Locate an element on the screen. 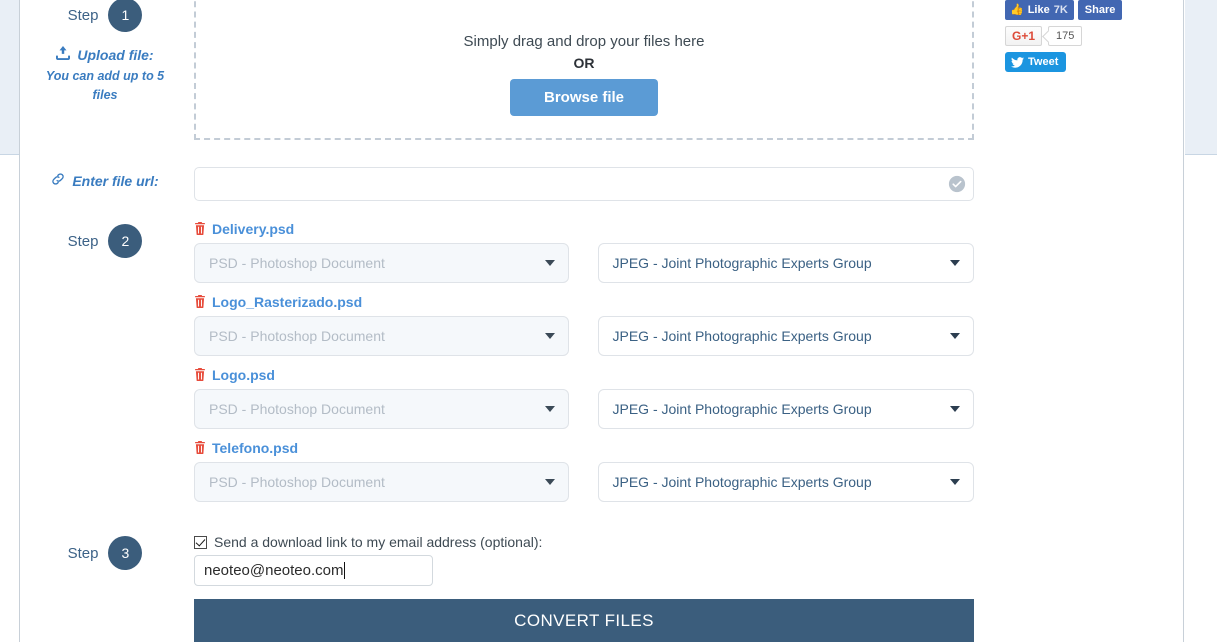 The image size is (1217, 642). step-2-header: Step 2 is located at coordinates (105, 241).